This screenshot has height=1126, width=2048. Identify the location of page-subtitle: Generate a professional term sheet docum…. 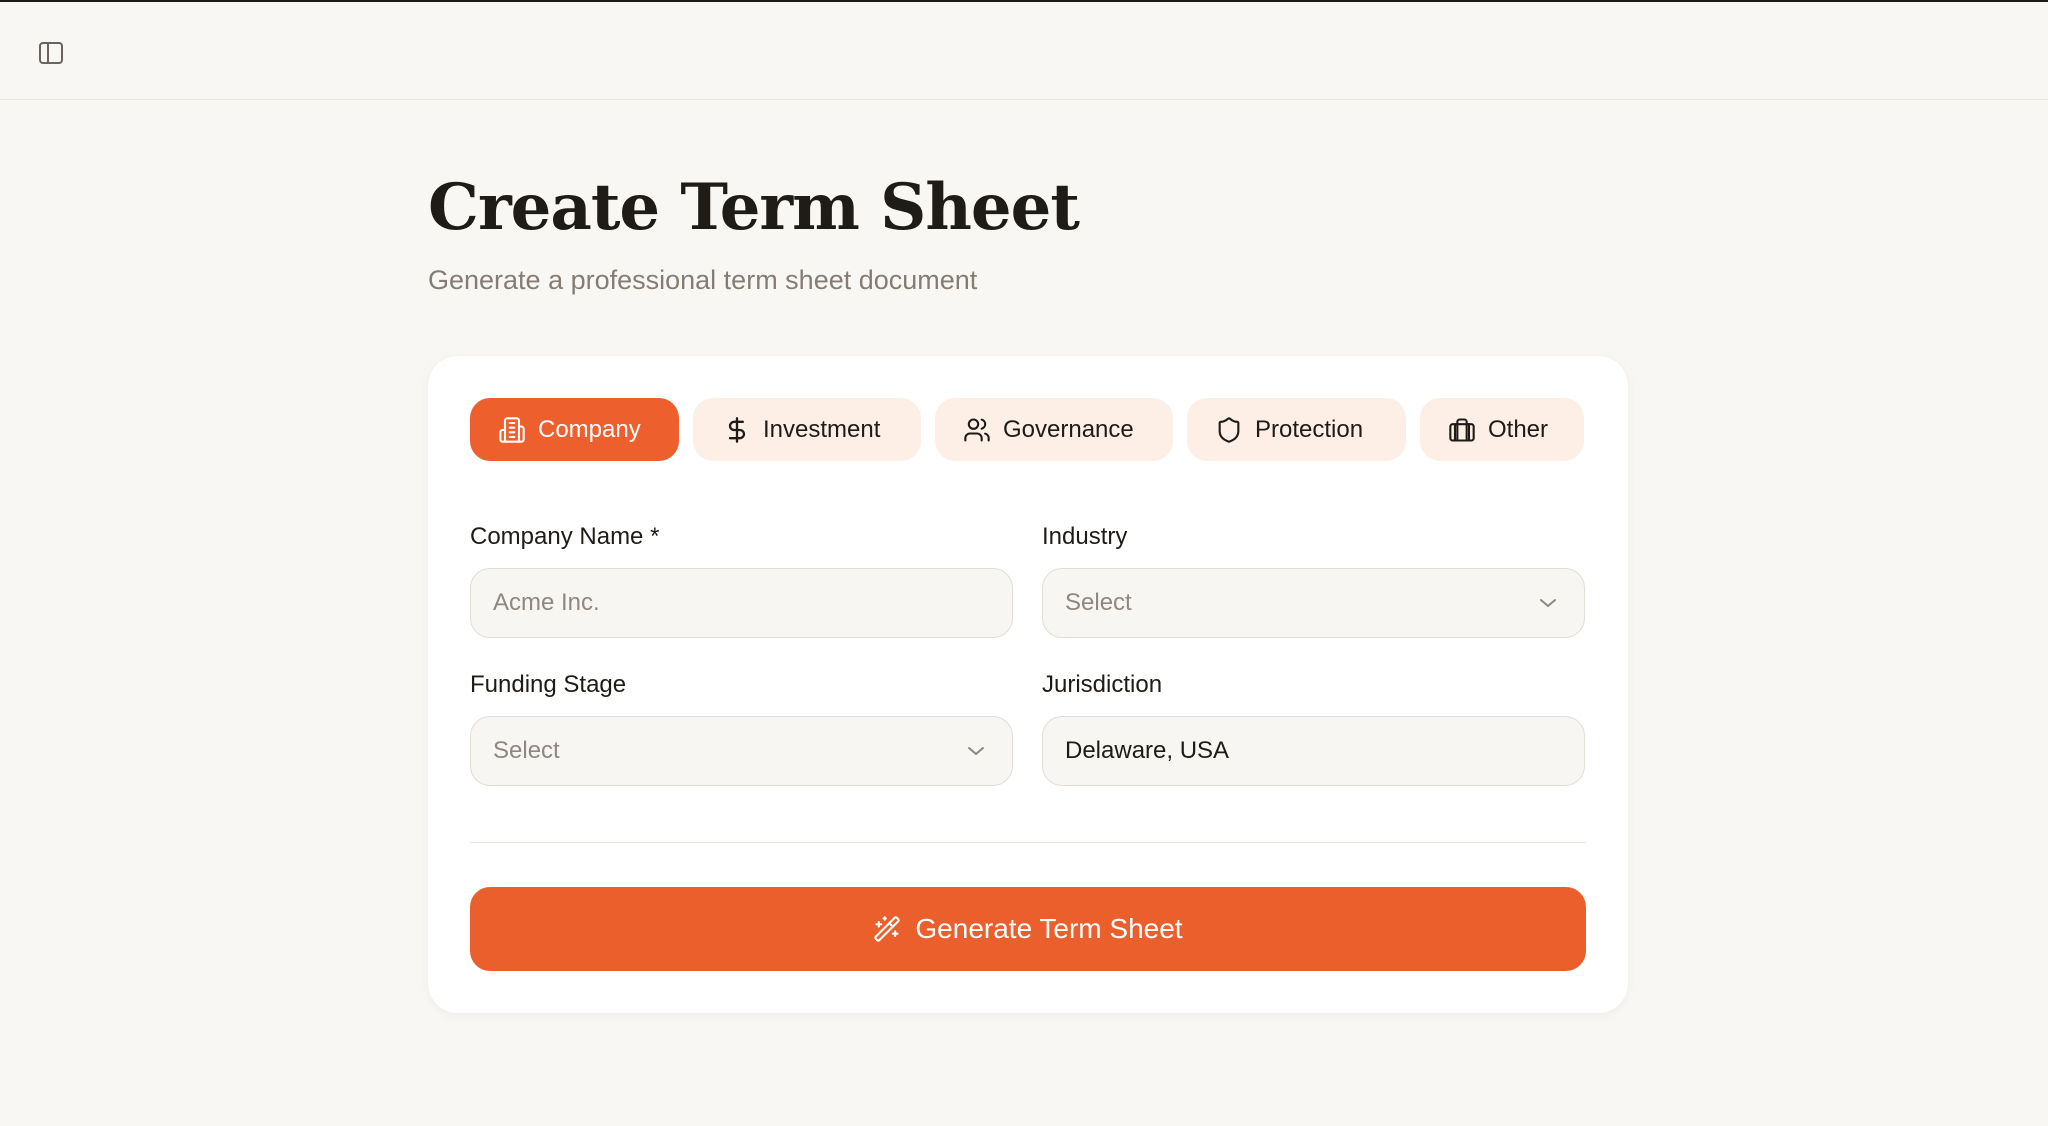
(703, 280).